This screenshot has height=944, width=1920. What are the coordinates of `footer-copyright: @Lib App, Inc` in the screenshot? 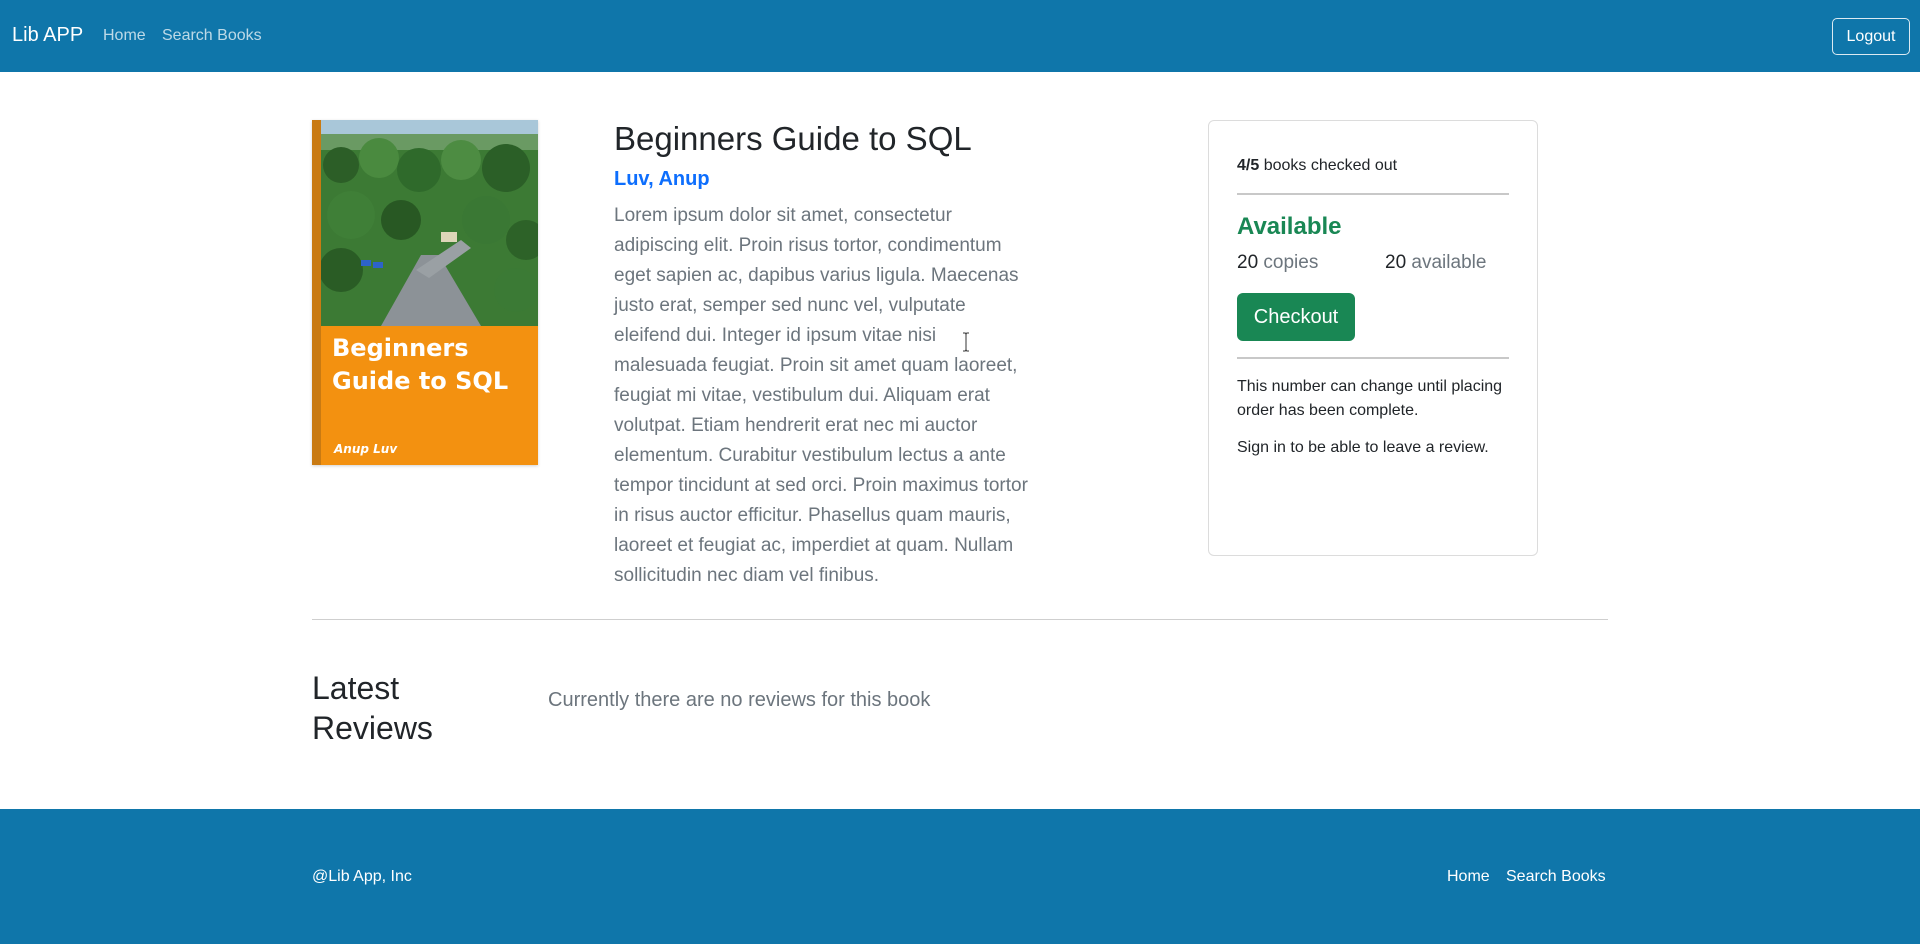 It's located at (362, 876).